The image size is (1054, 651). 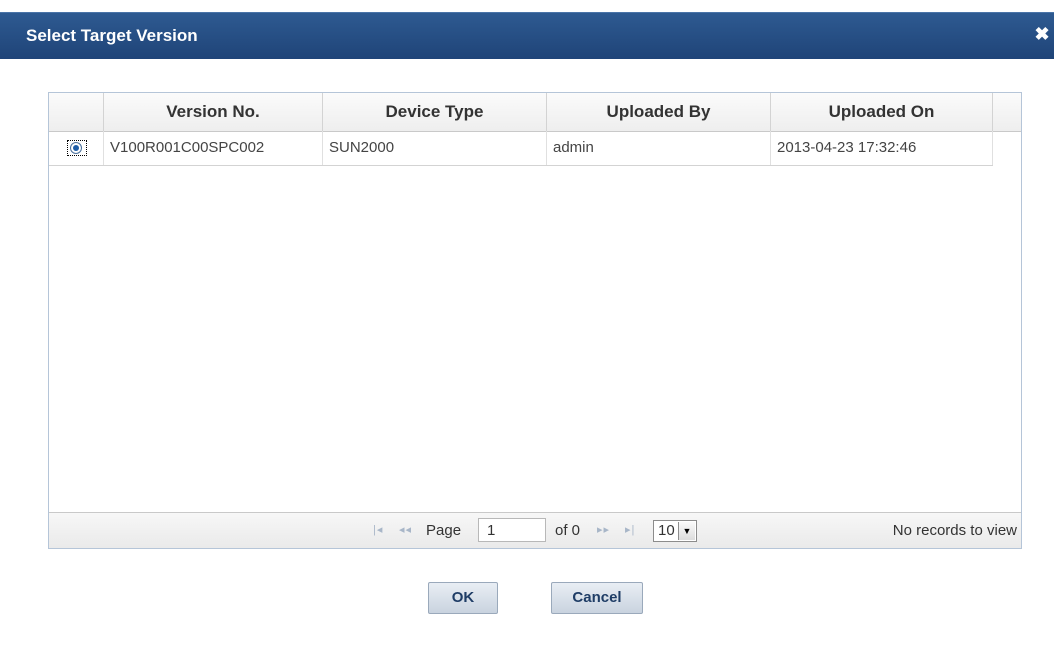 What do you see at coordinates (213, 112) in the screenshot?
I see `header-version-no: Version No.` at bounding box center [213, 112].